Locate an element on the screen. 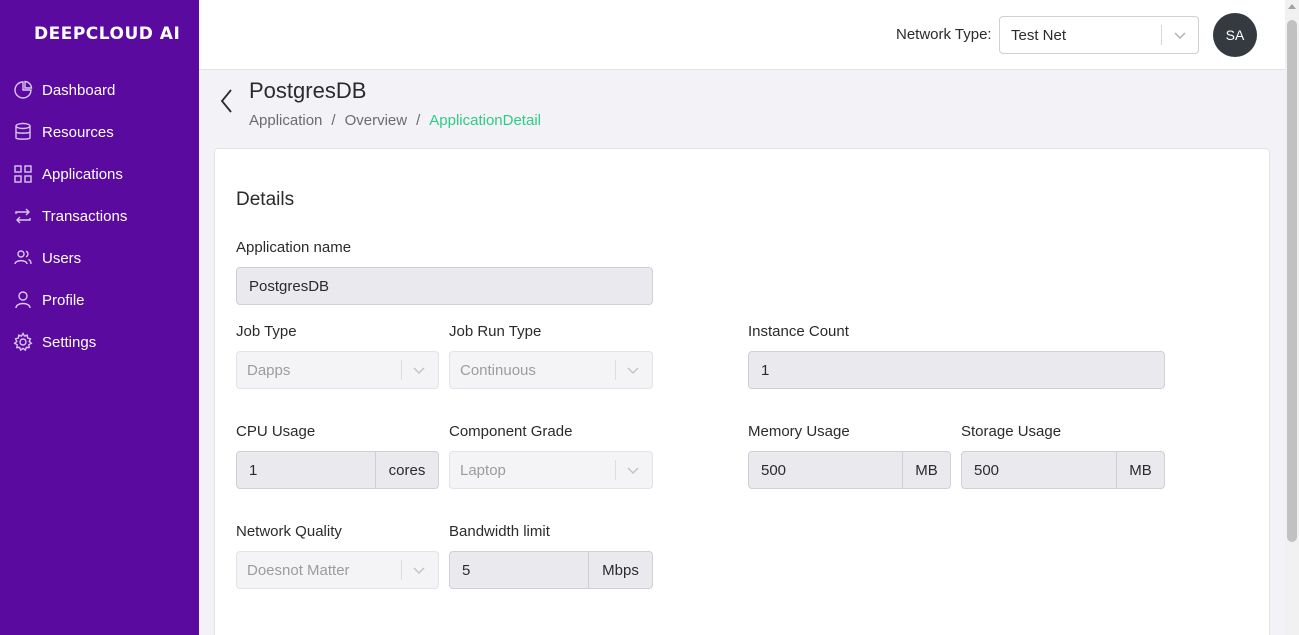 The height and width of the screenshot is (635, 1299). memory-usage-label: Memory Usage is located at coordinates (799, 431).